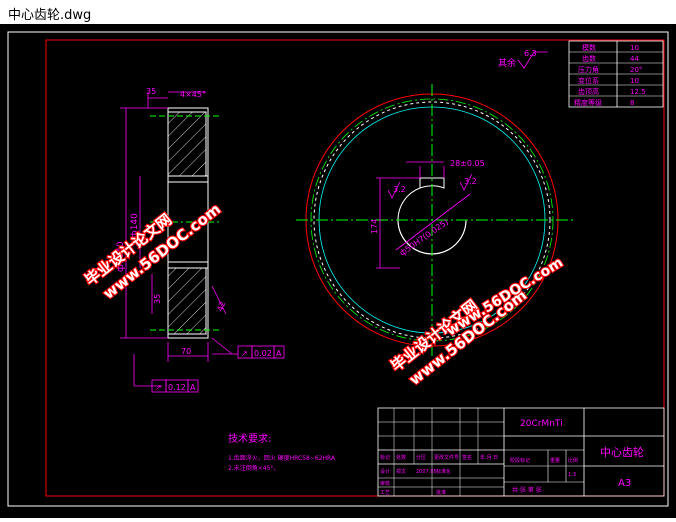  What do you see at coordinates (632, 103) in the screenshot?
I see `svg-text: 8` at bounding box center [632, 103].